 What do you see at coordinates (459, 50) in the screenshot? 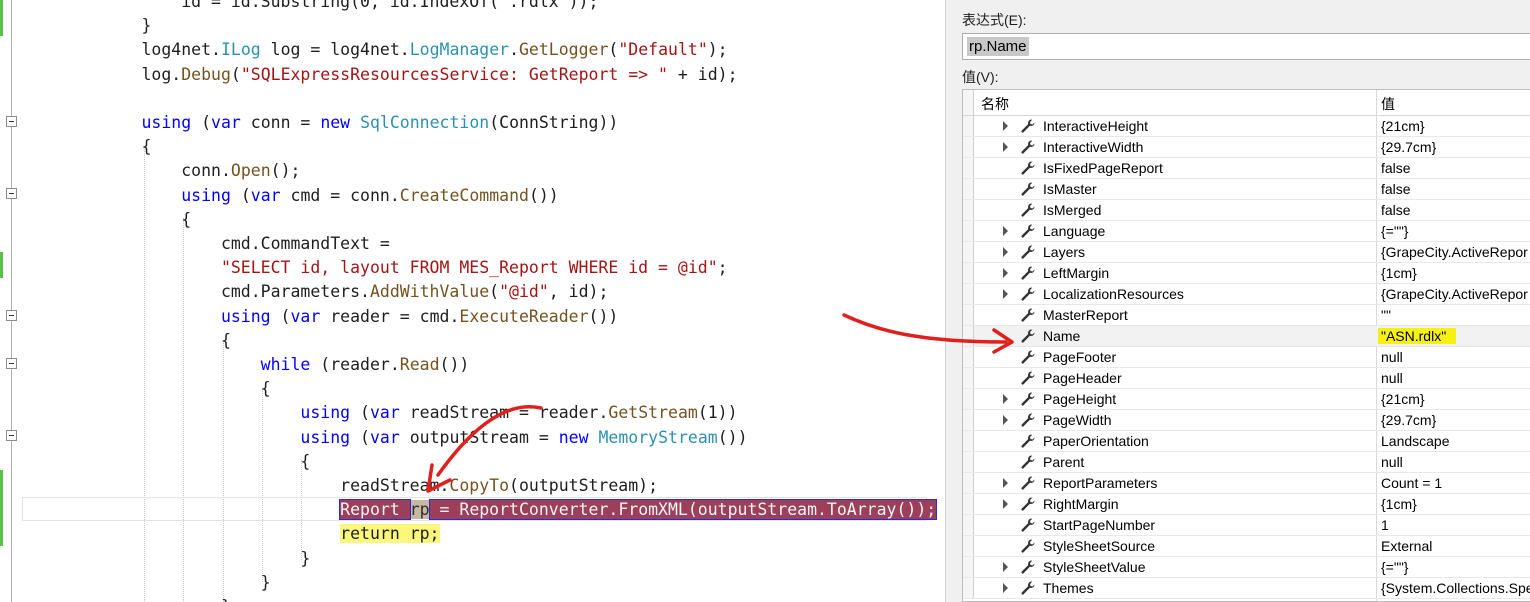
I see `code-token: LogManager` at bounding box center [459, 50].